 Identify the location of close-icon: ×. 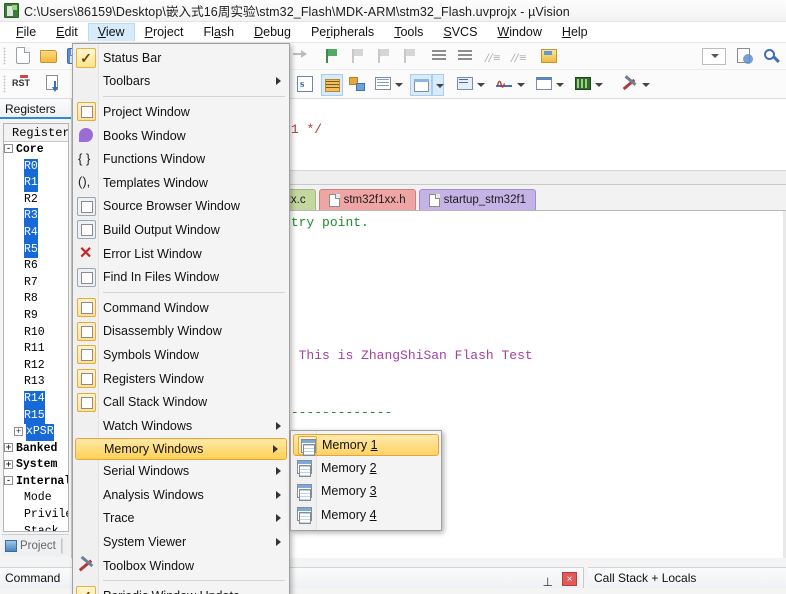
(569, 579).